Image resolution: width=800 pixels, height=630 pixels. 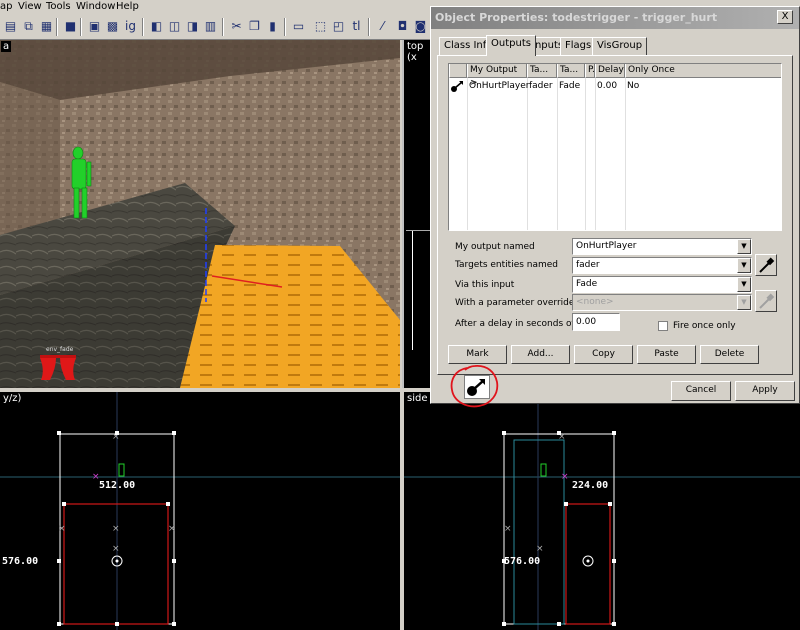 I want to click on compile-icon: ⁄, so click(x=382, y=26).